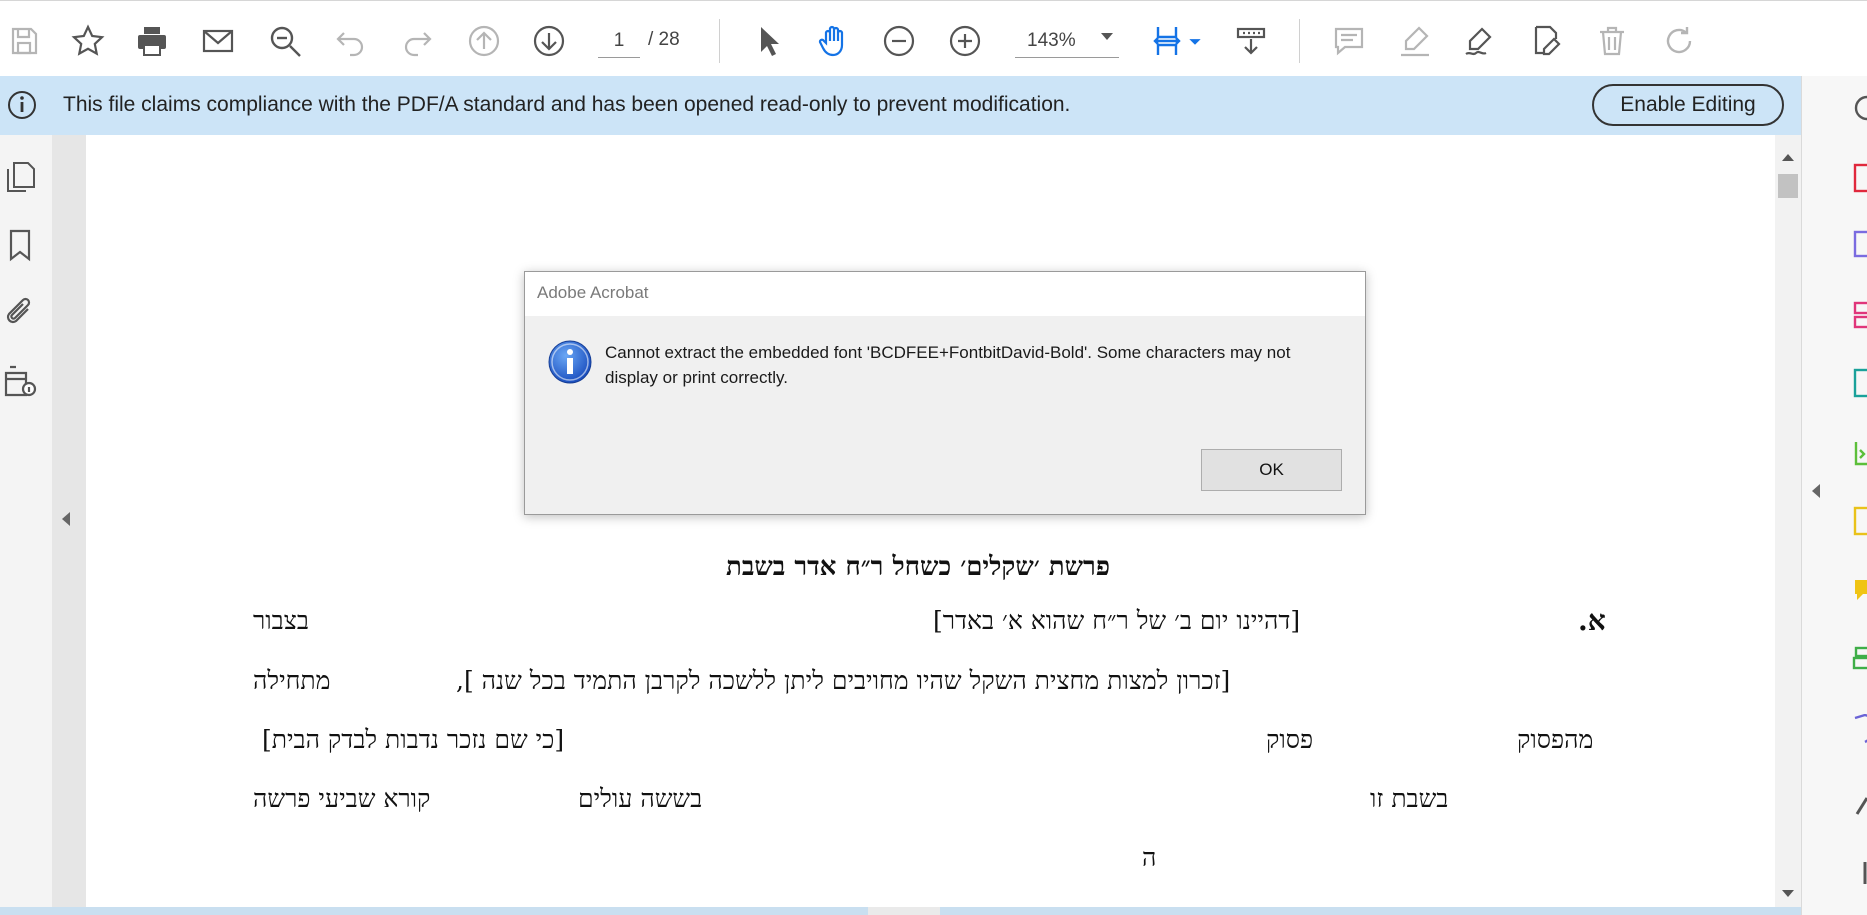  I want to click on undo-icon, so click(350, 41).